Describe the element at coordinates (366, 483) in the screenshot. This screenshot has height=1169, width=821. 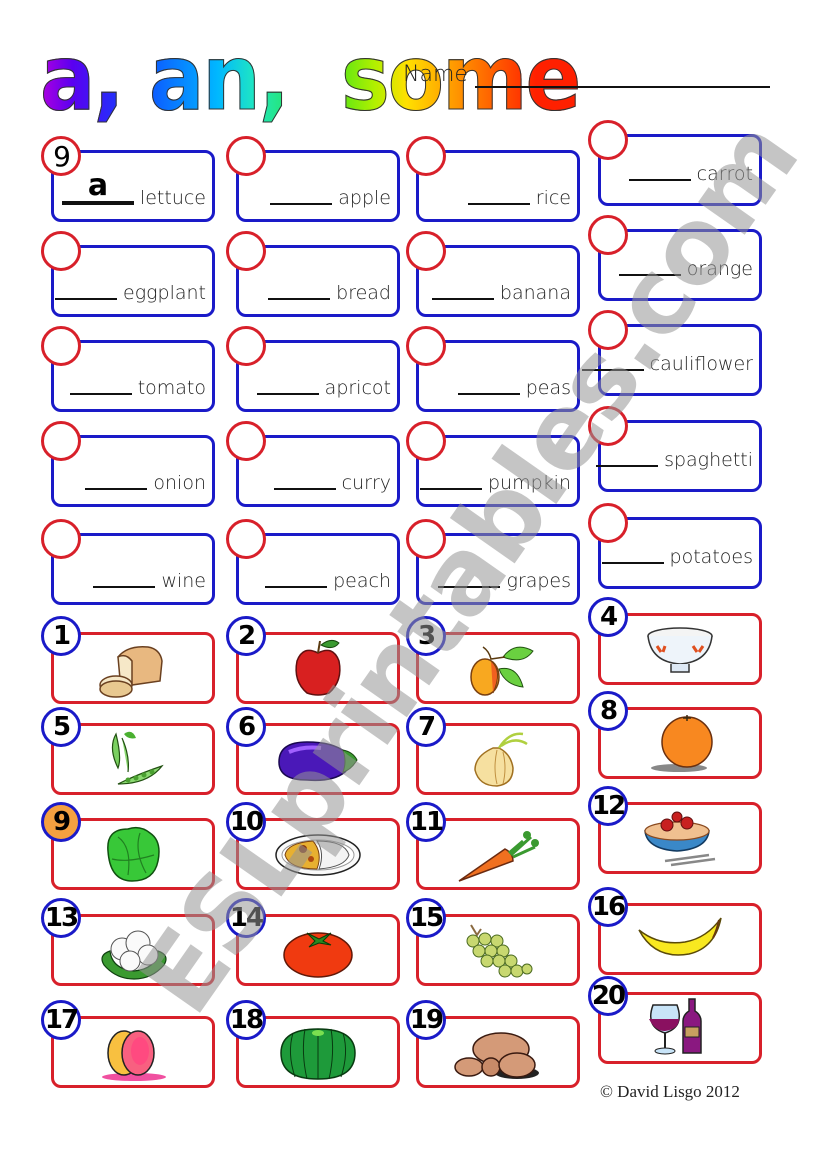
I see `word-label: curry` at that location.